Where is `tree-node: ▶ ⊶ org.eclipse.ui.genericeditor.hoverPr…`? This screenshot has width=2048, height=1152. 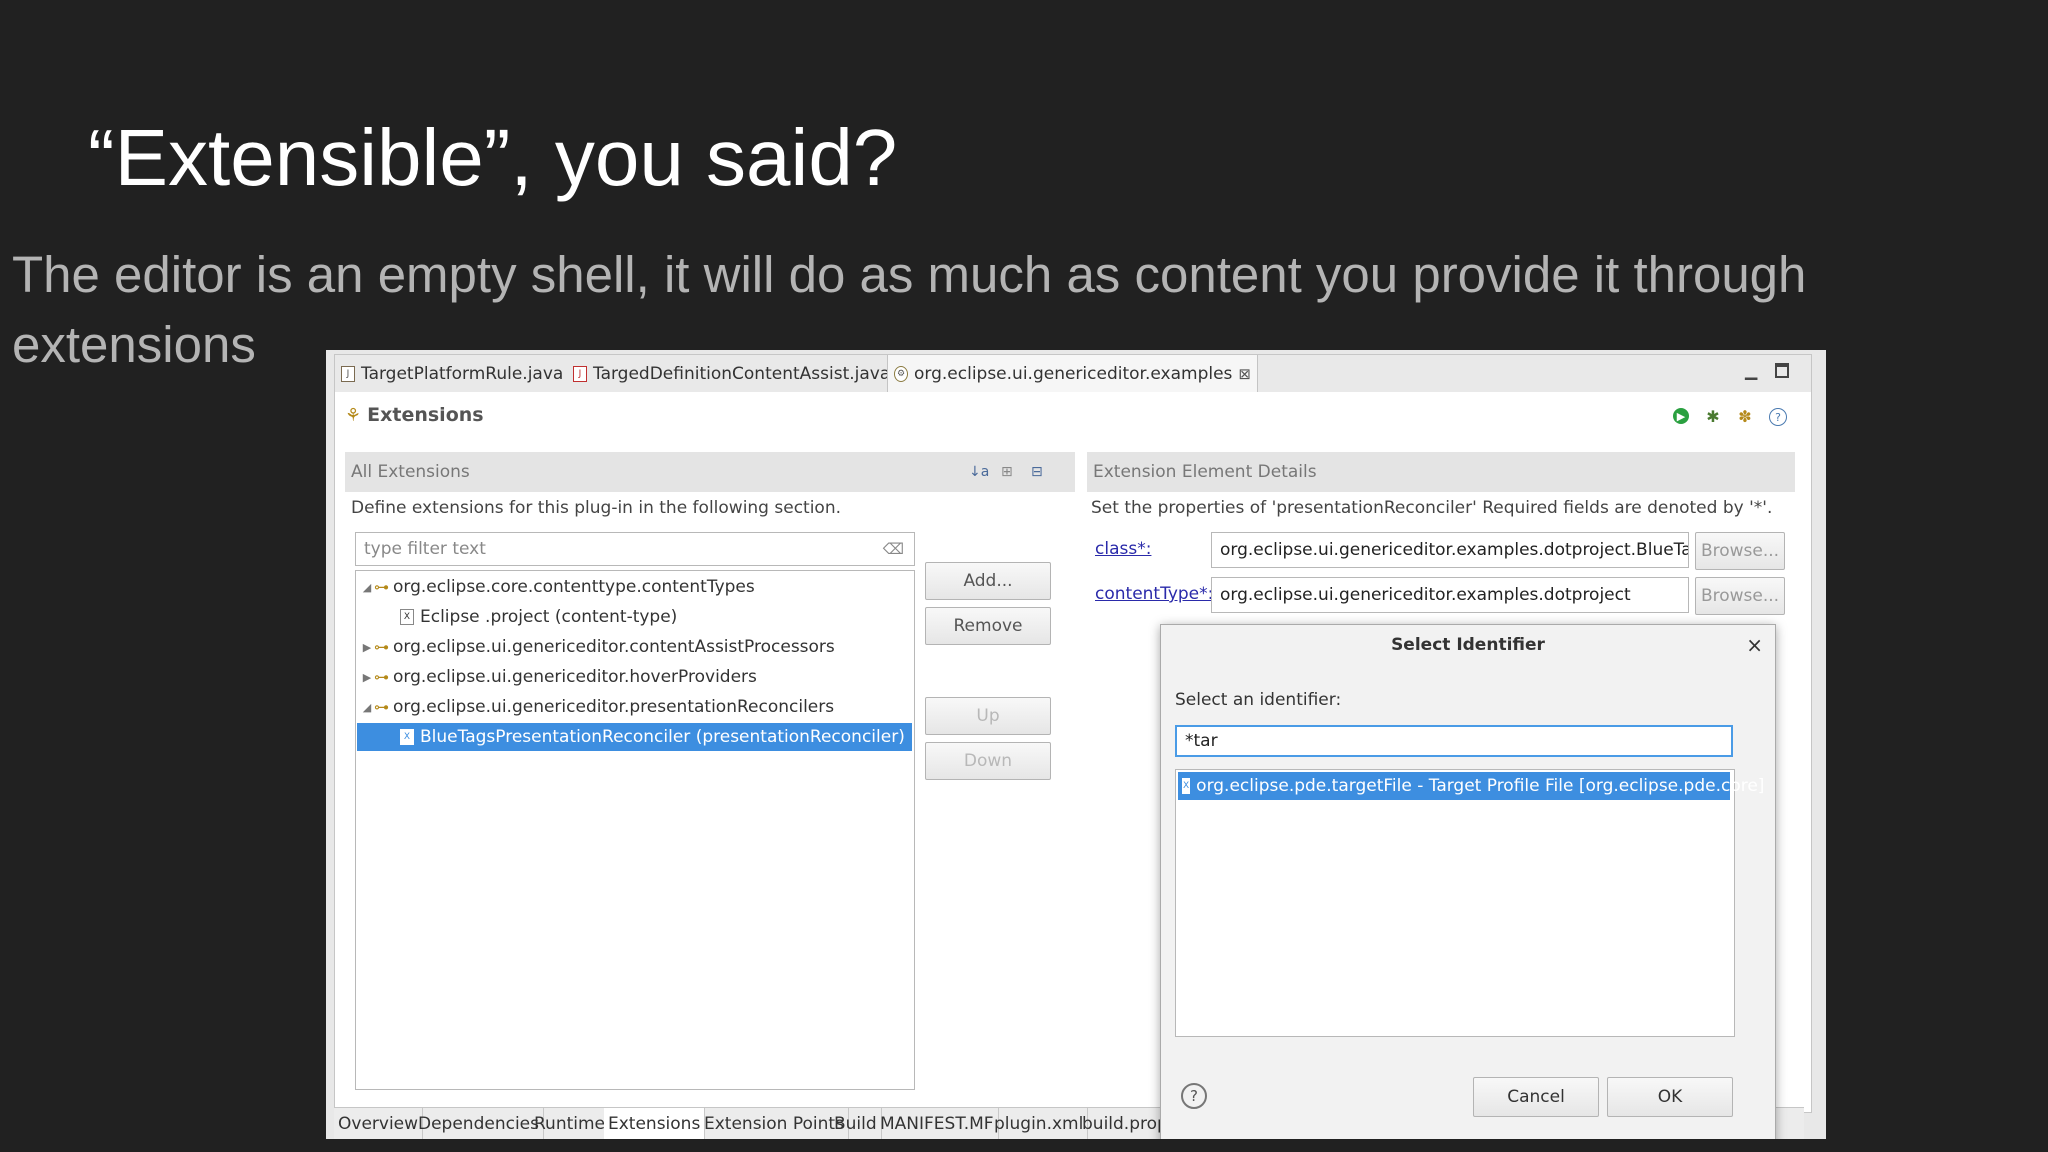 tree-node: ▶ ⊶ org.eclipse.ui.genericeditor.hoverPr… is located at coordinates (558, 677).